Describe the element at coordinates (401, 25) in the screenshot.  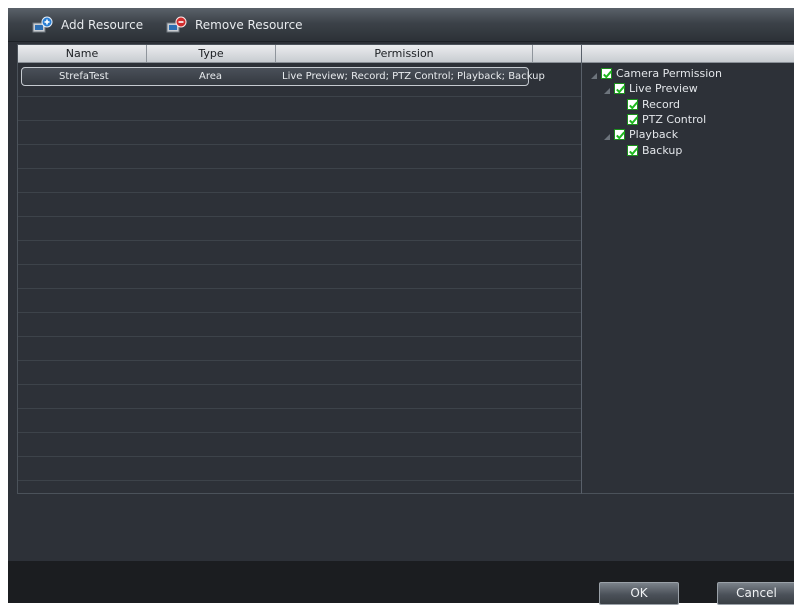
I see `toolbar: Add Resource Remove Resource` at that location.